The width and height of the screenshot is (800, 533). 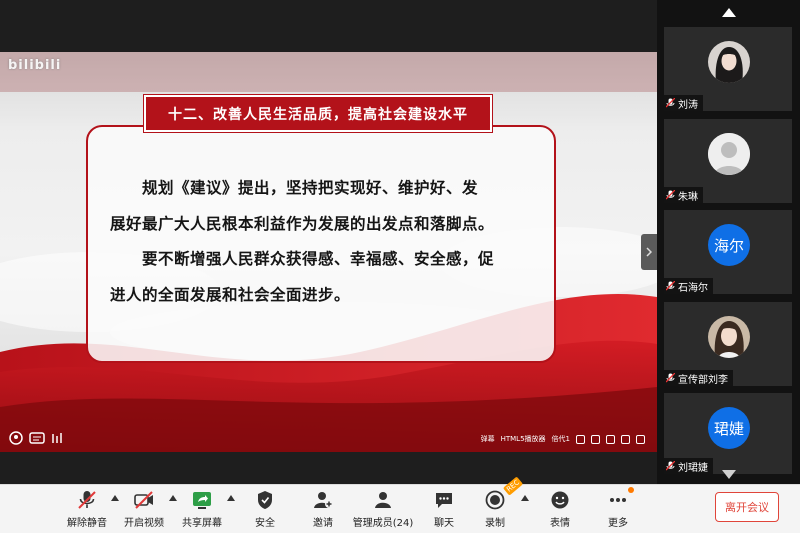 I want to click on slide-line: 规划《建议》提出，坚持把实现好、维护好、发, so click(x=310, y=187).